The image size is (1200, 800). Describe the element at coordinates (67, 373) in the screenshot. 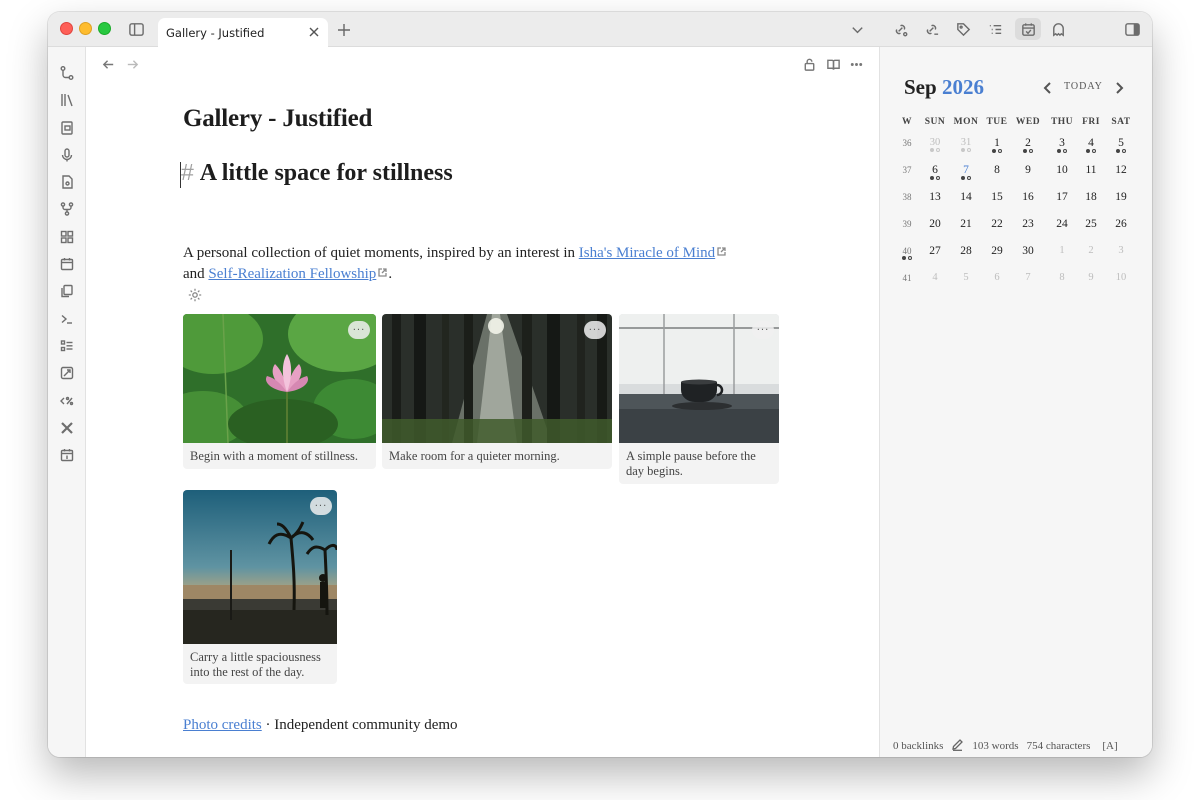

I see `image-icon` at that location.